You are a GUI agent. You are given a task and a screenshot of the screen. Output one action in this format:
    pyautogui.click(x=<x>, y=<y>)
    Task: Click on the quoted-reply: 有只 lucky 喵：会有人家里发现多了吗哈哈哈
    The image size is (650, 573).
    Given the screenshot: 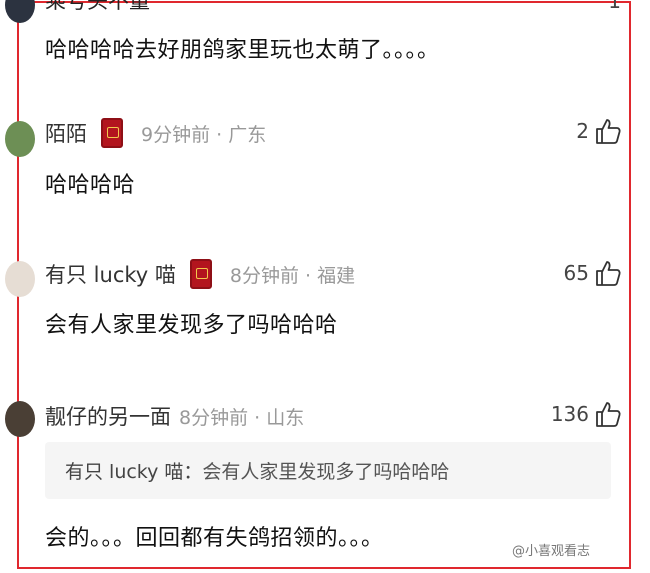 What is the action you would take?
    pyautogui.click(x=328, y=470)
    